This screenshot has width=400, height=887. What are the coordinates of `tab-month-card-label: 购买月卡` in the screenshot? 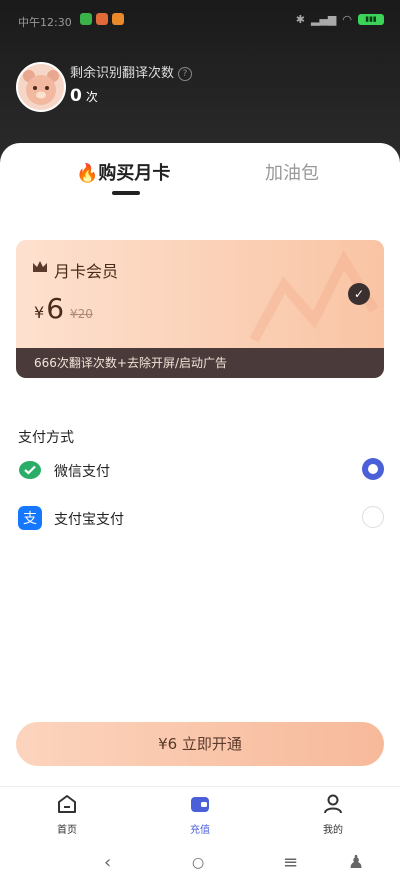 It's located at (134, 173).